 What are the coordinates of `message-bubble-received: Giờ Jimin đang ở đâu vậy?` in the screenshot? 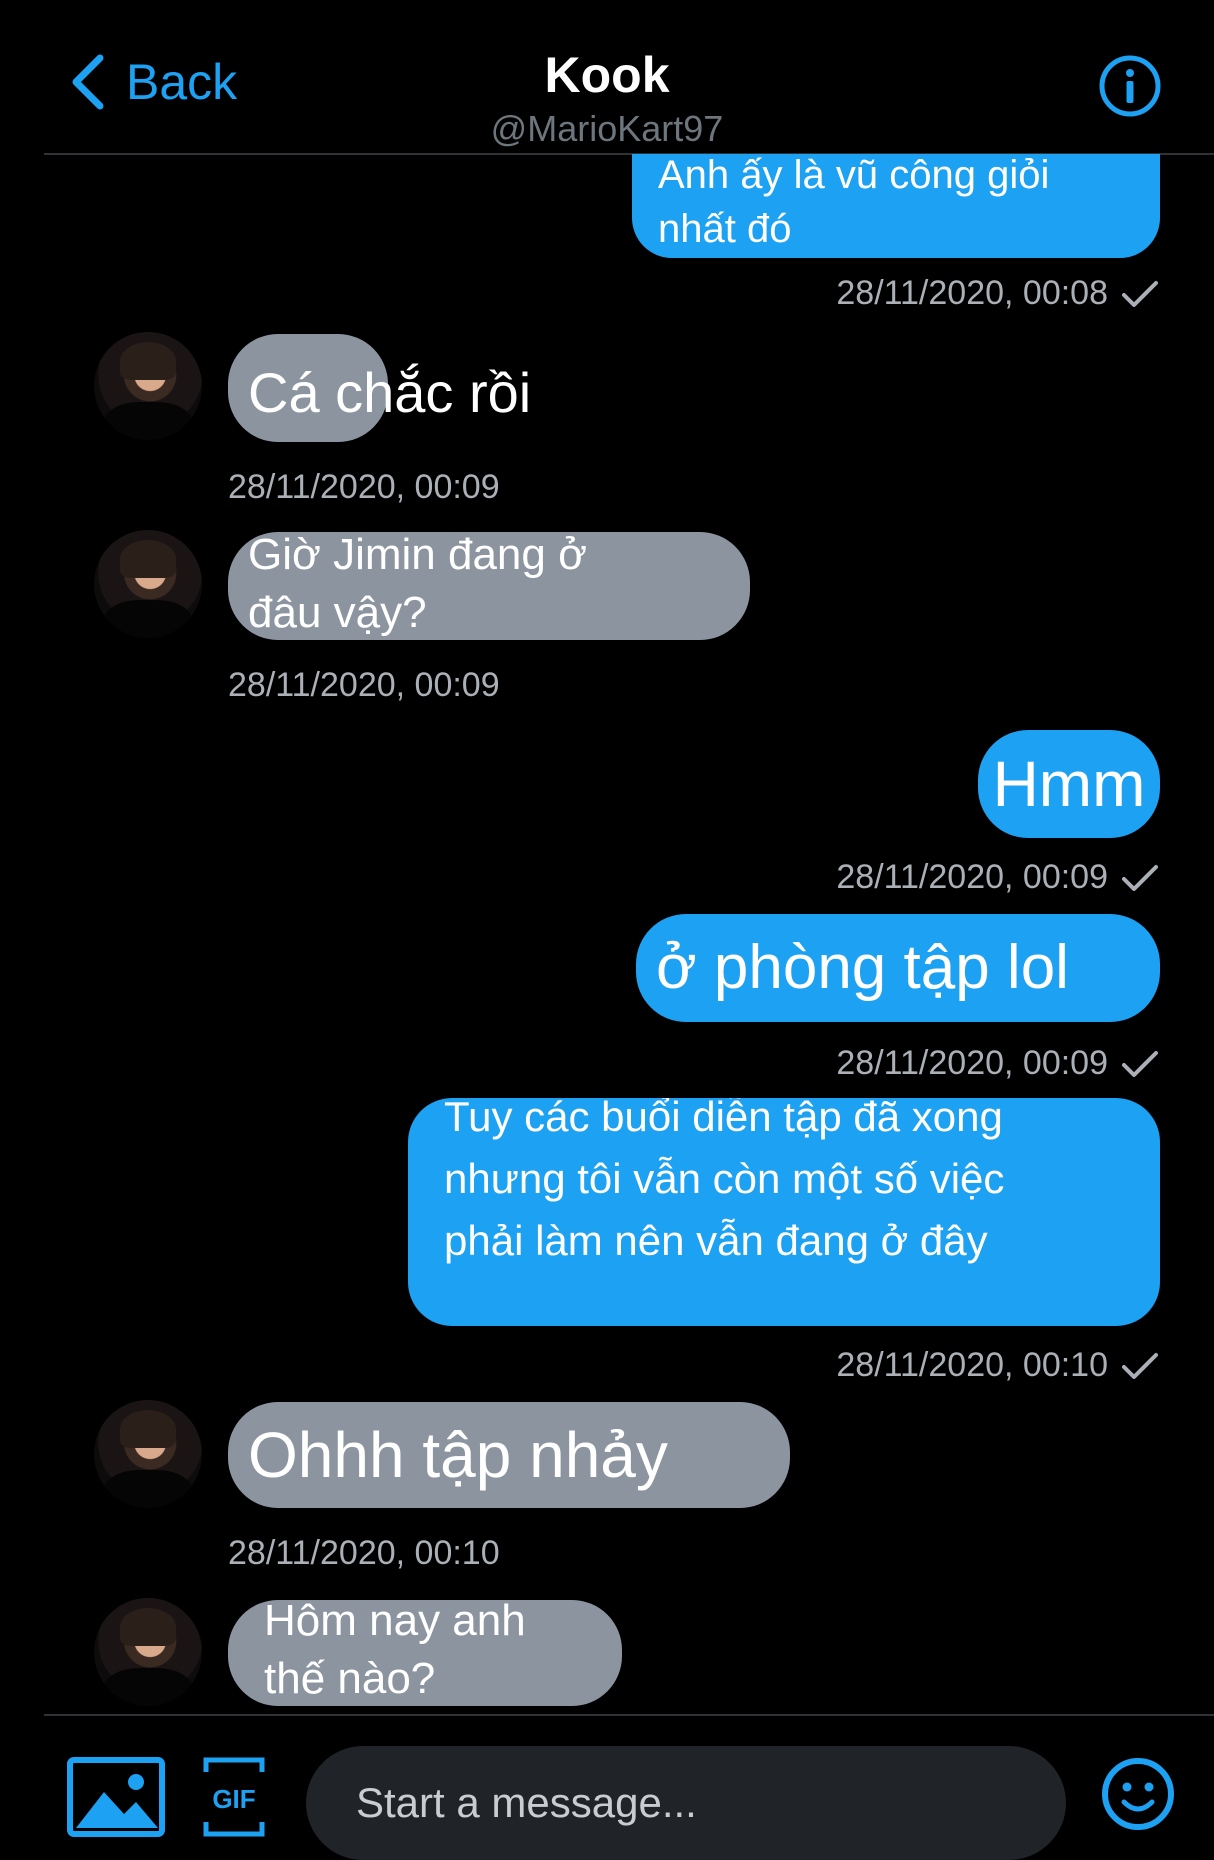 It's located at (489, 586).